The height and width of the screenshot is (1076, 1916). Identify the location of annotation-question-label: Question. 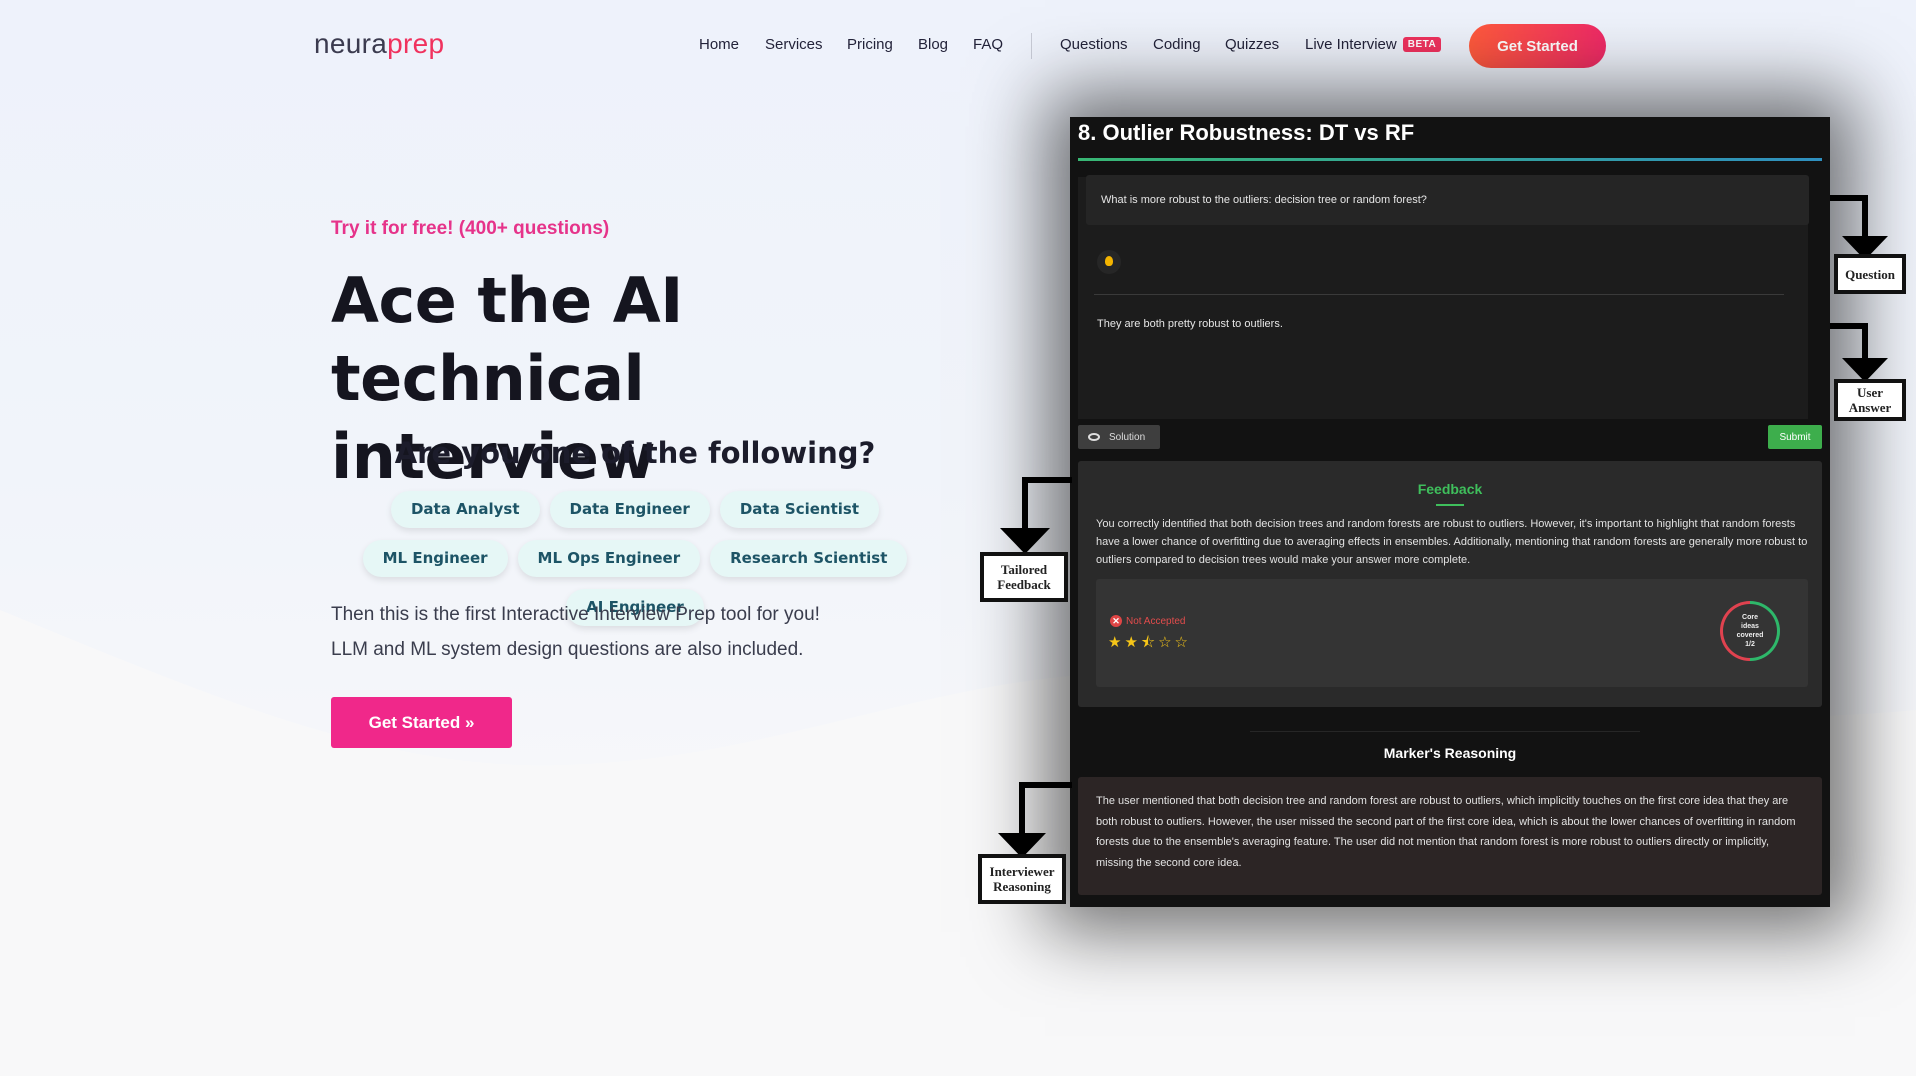
(1870, 274).